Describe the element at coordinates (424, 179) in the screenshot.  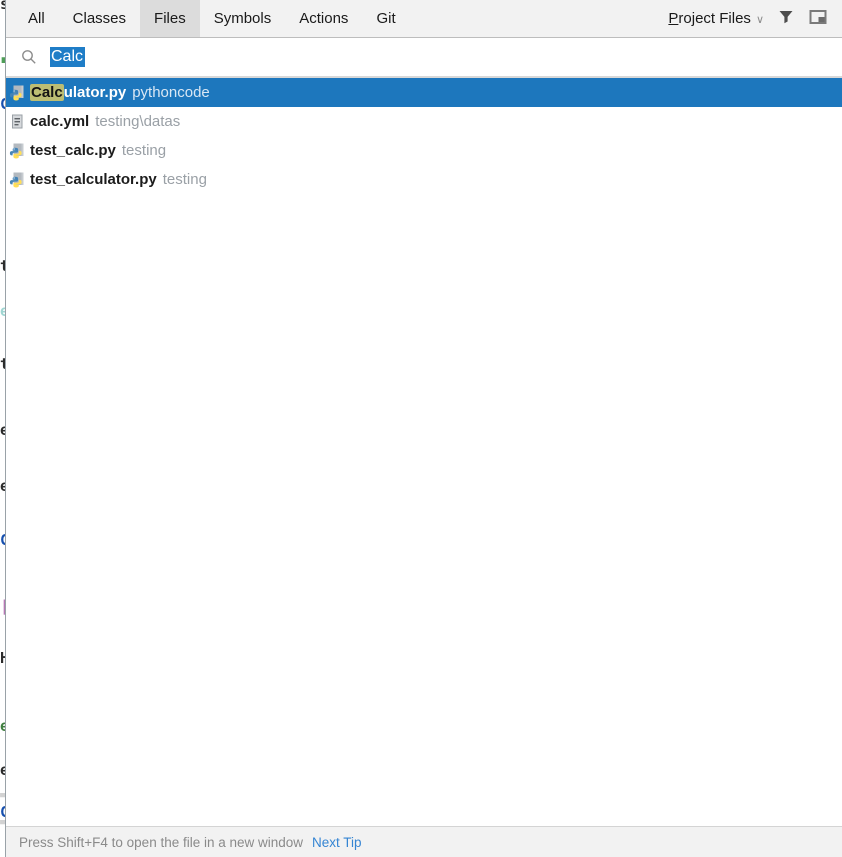
I see `result-row: test_calculator.py testing` at that location.